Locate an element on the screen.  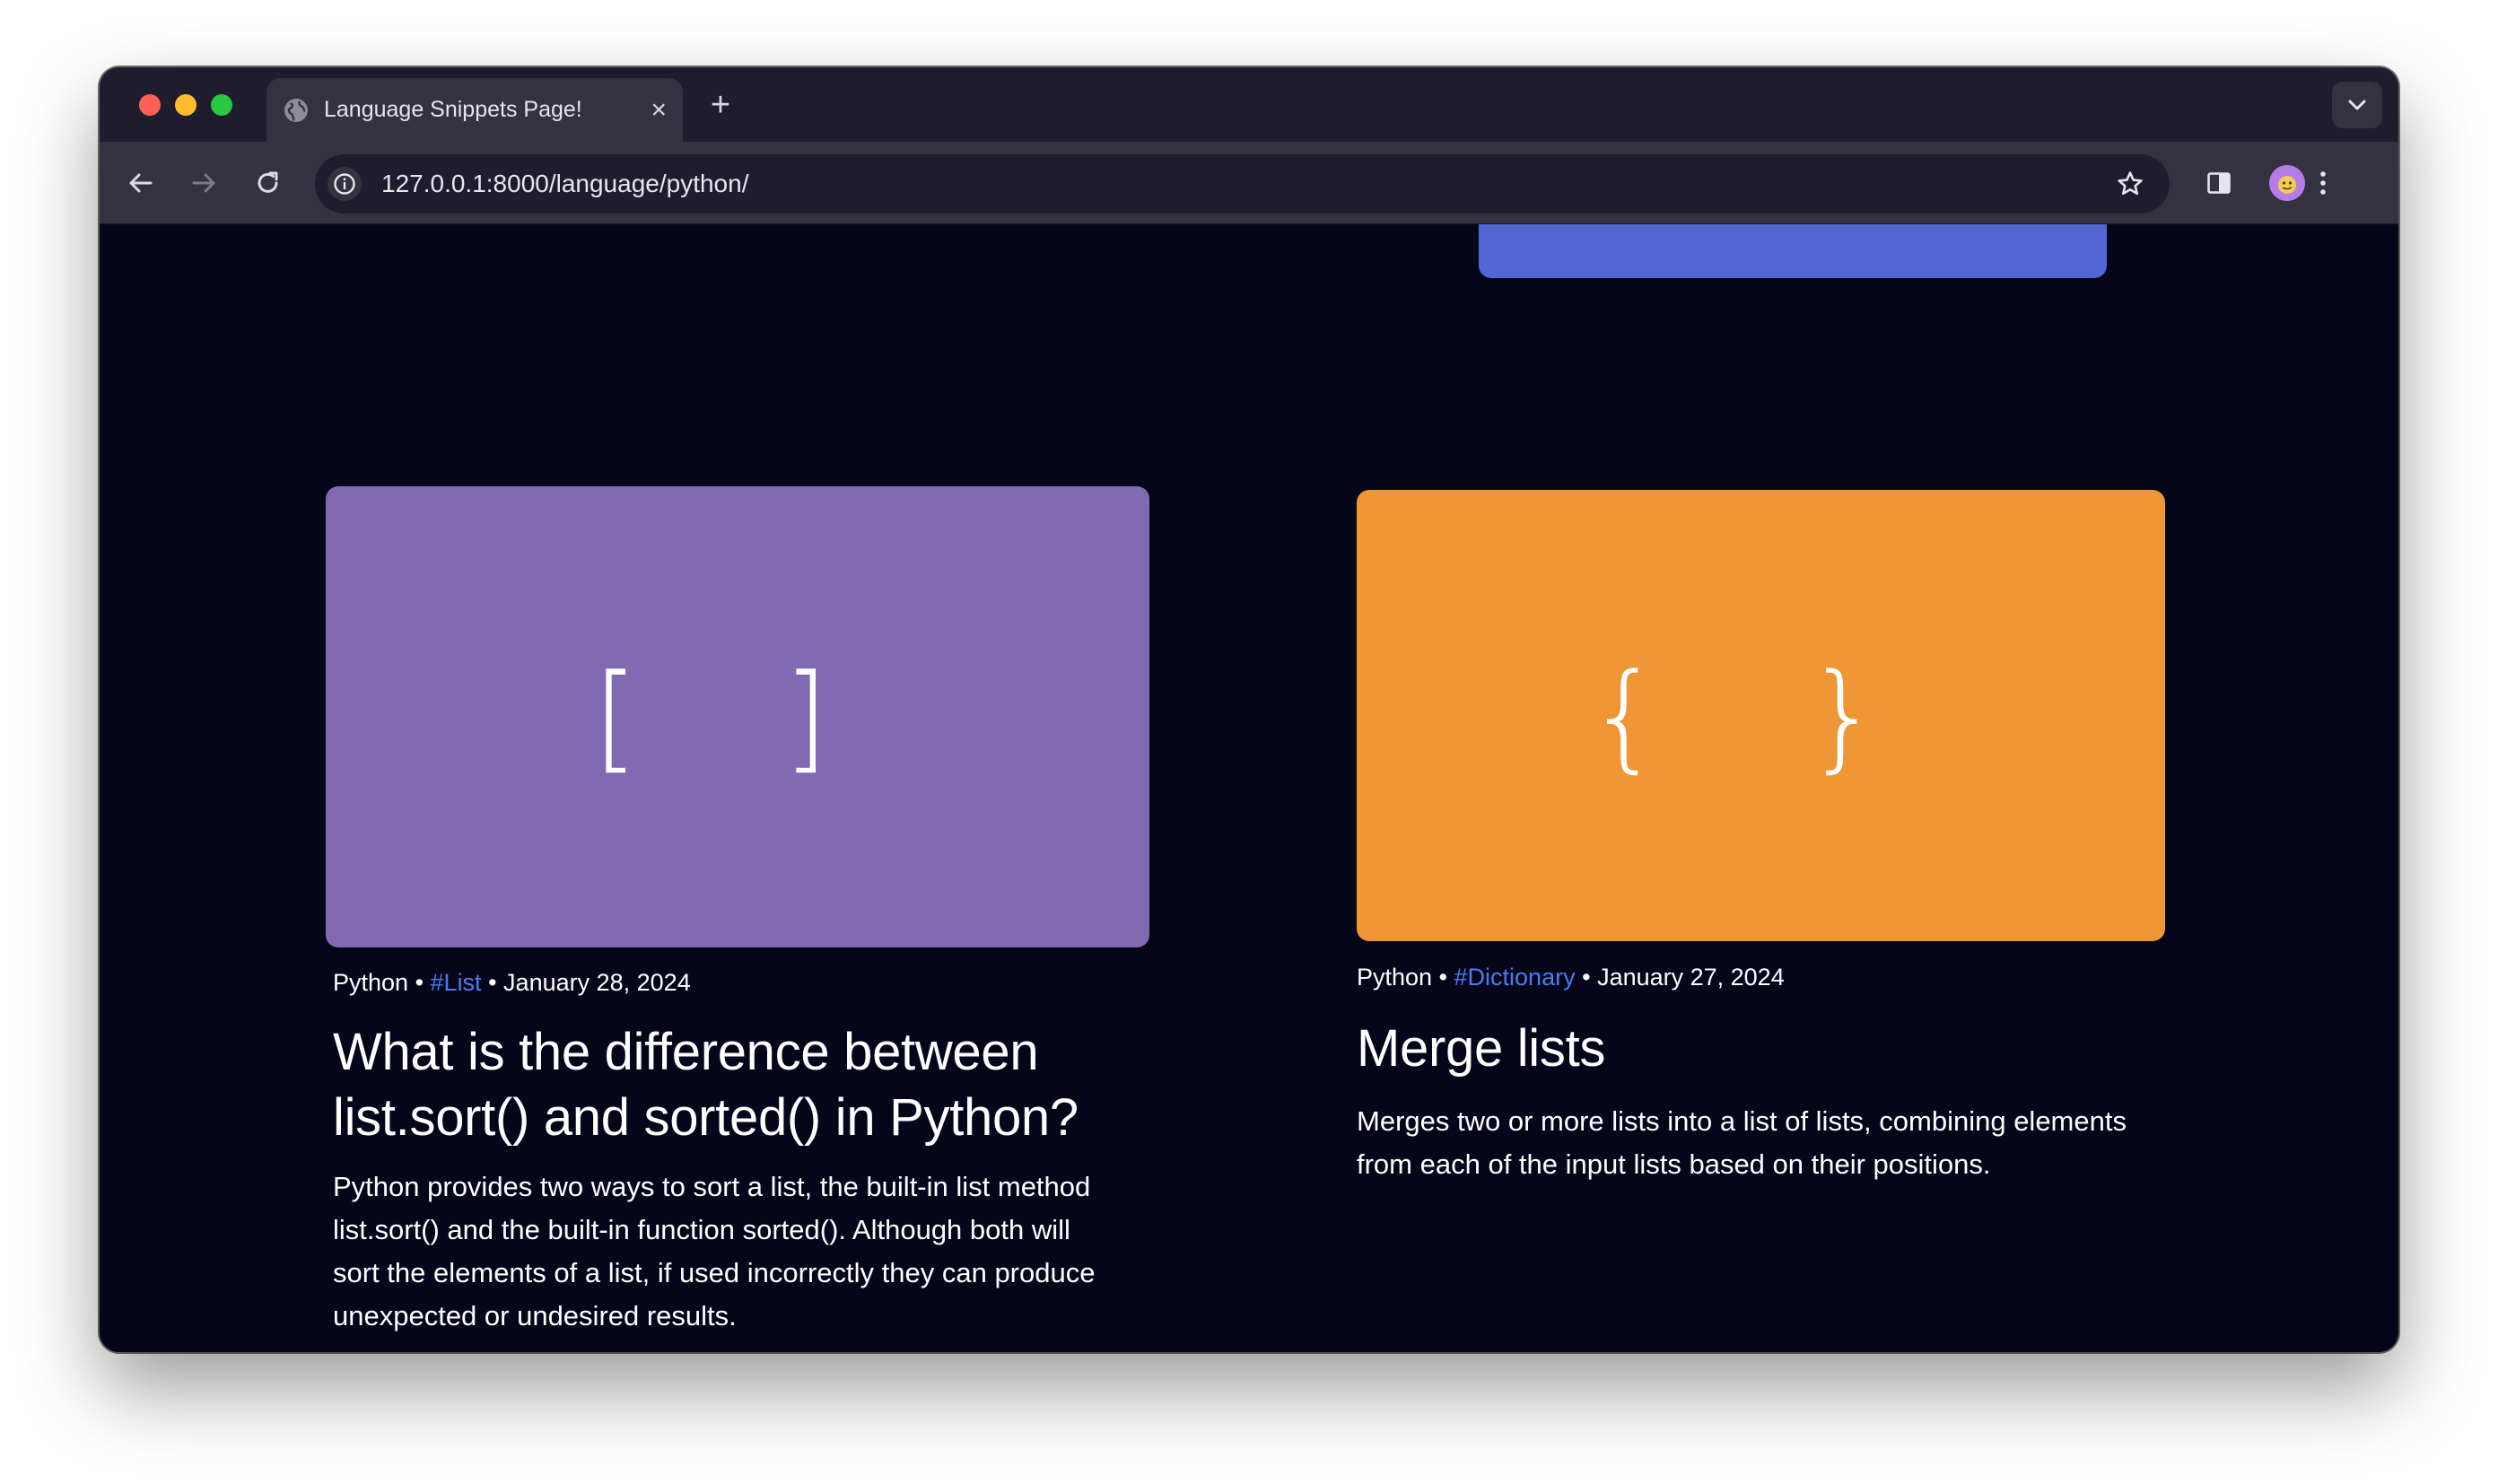
minimize-window-button is located at coordinates (186, 105).